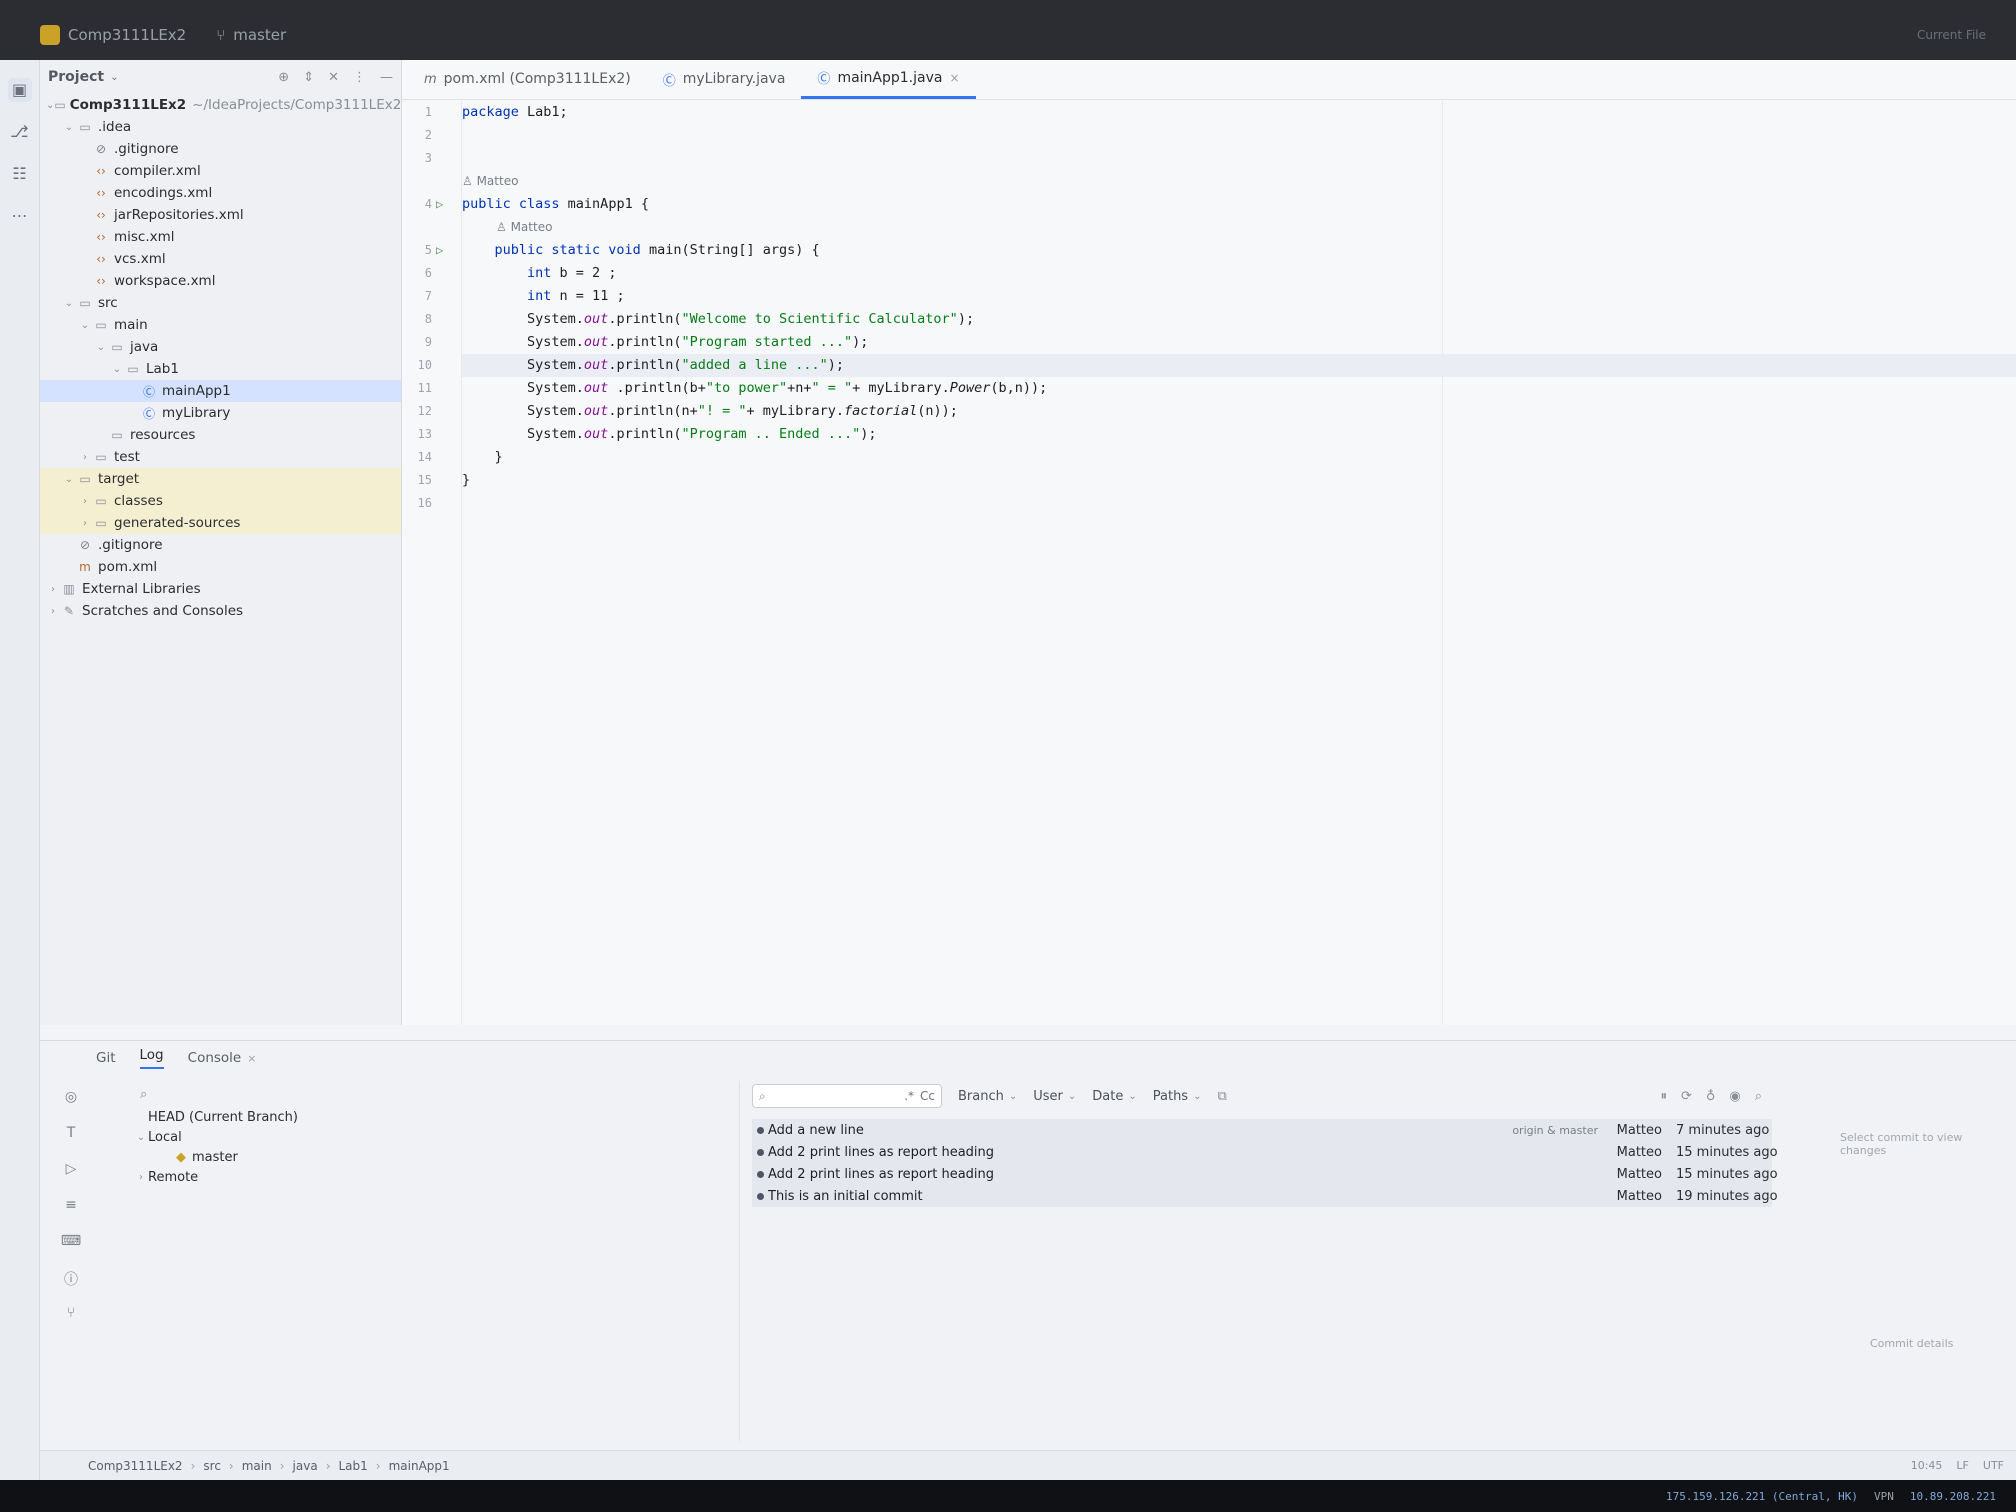 The image size is (2016, 1512). Describe the element at coordinates (212, 1466) in the screenshot. I see `breadcrumb-item: src` at that location.